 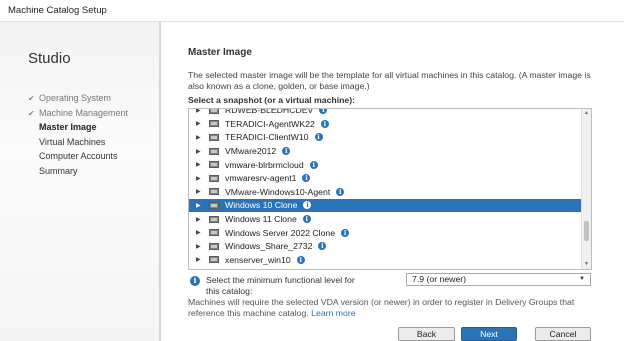 What do you see at coordinates (385, 247) in the screenshot?
I see `tree-item: ▶ Windows_Share_2732 i` at bounding box center [385, 247].